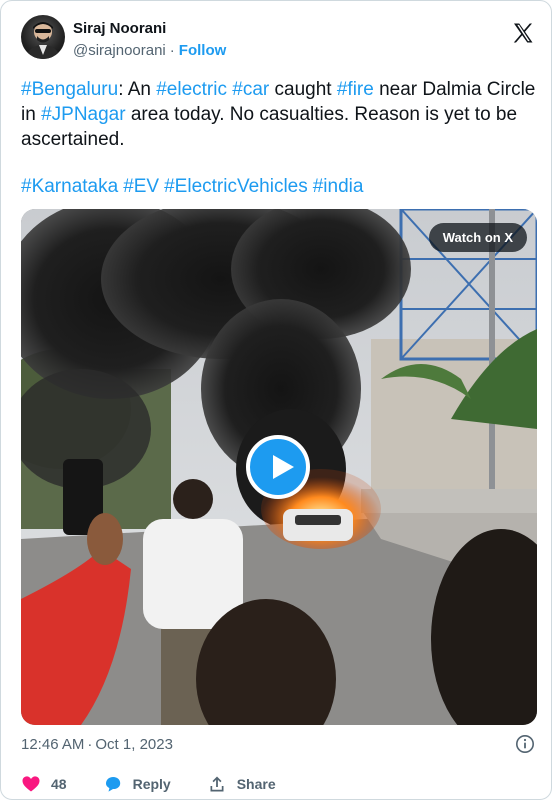  Describe the element at coordinates (134, 744) in the screenshot. I see `tweet-date: Oct 1, 2023` at that location.